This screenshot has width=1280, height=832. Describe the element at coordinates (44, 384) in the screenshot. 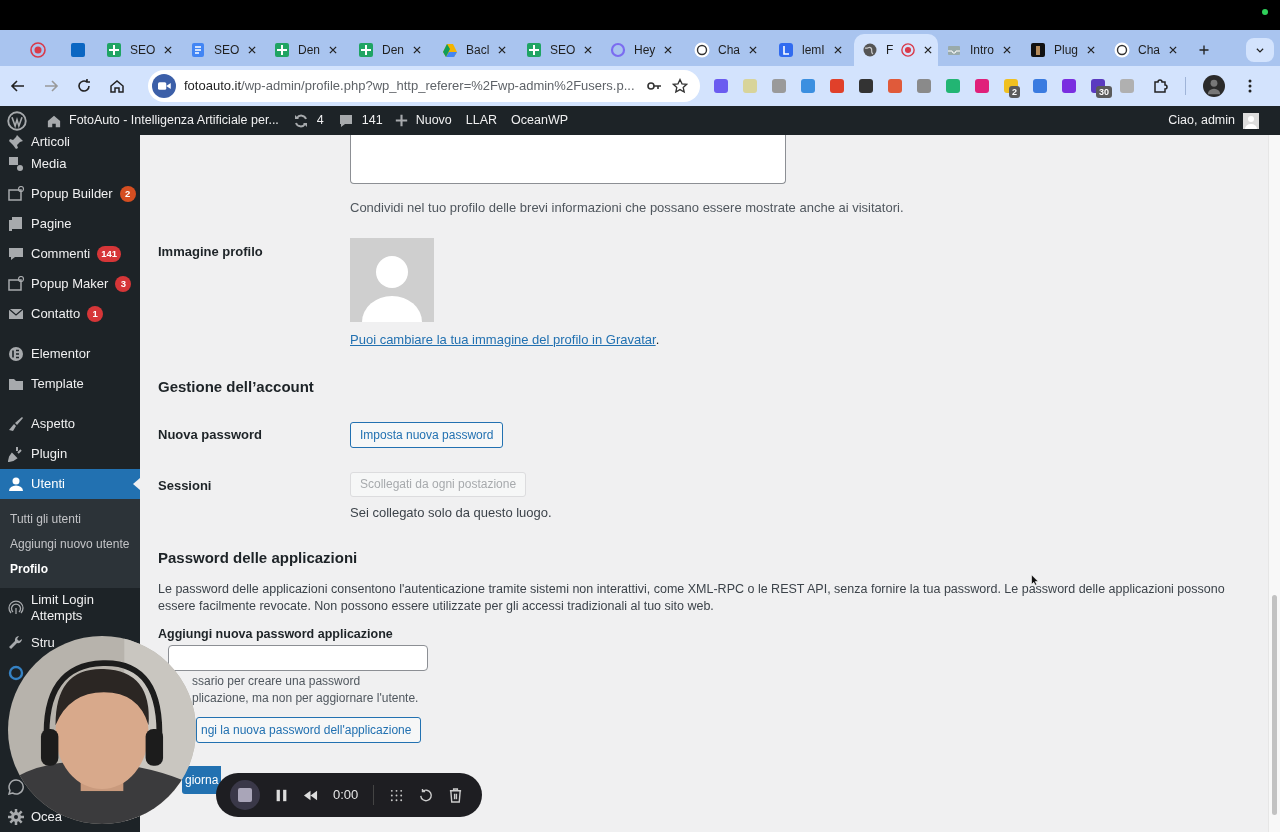

I see `sidebar-item: Template` at that location.